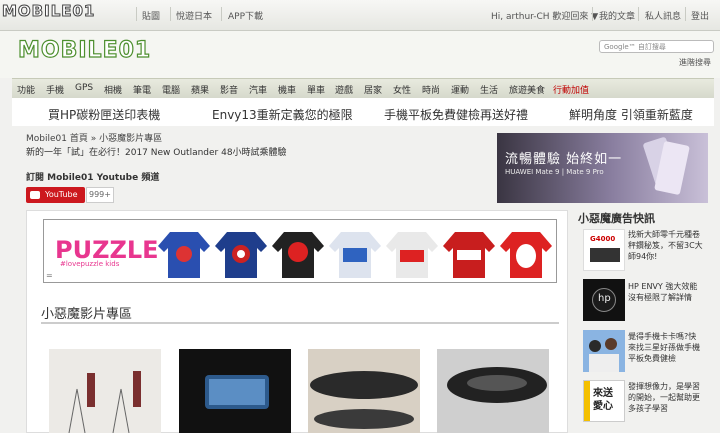  I want to click on charity-stripe, so click(587, 401).